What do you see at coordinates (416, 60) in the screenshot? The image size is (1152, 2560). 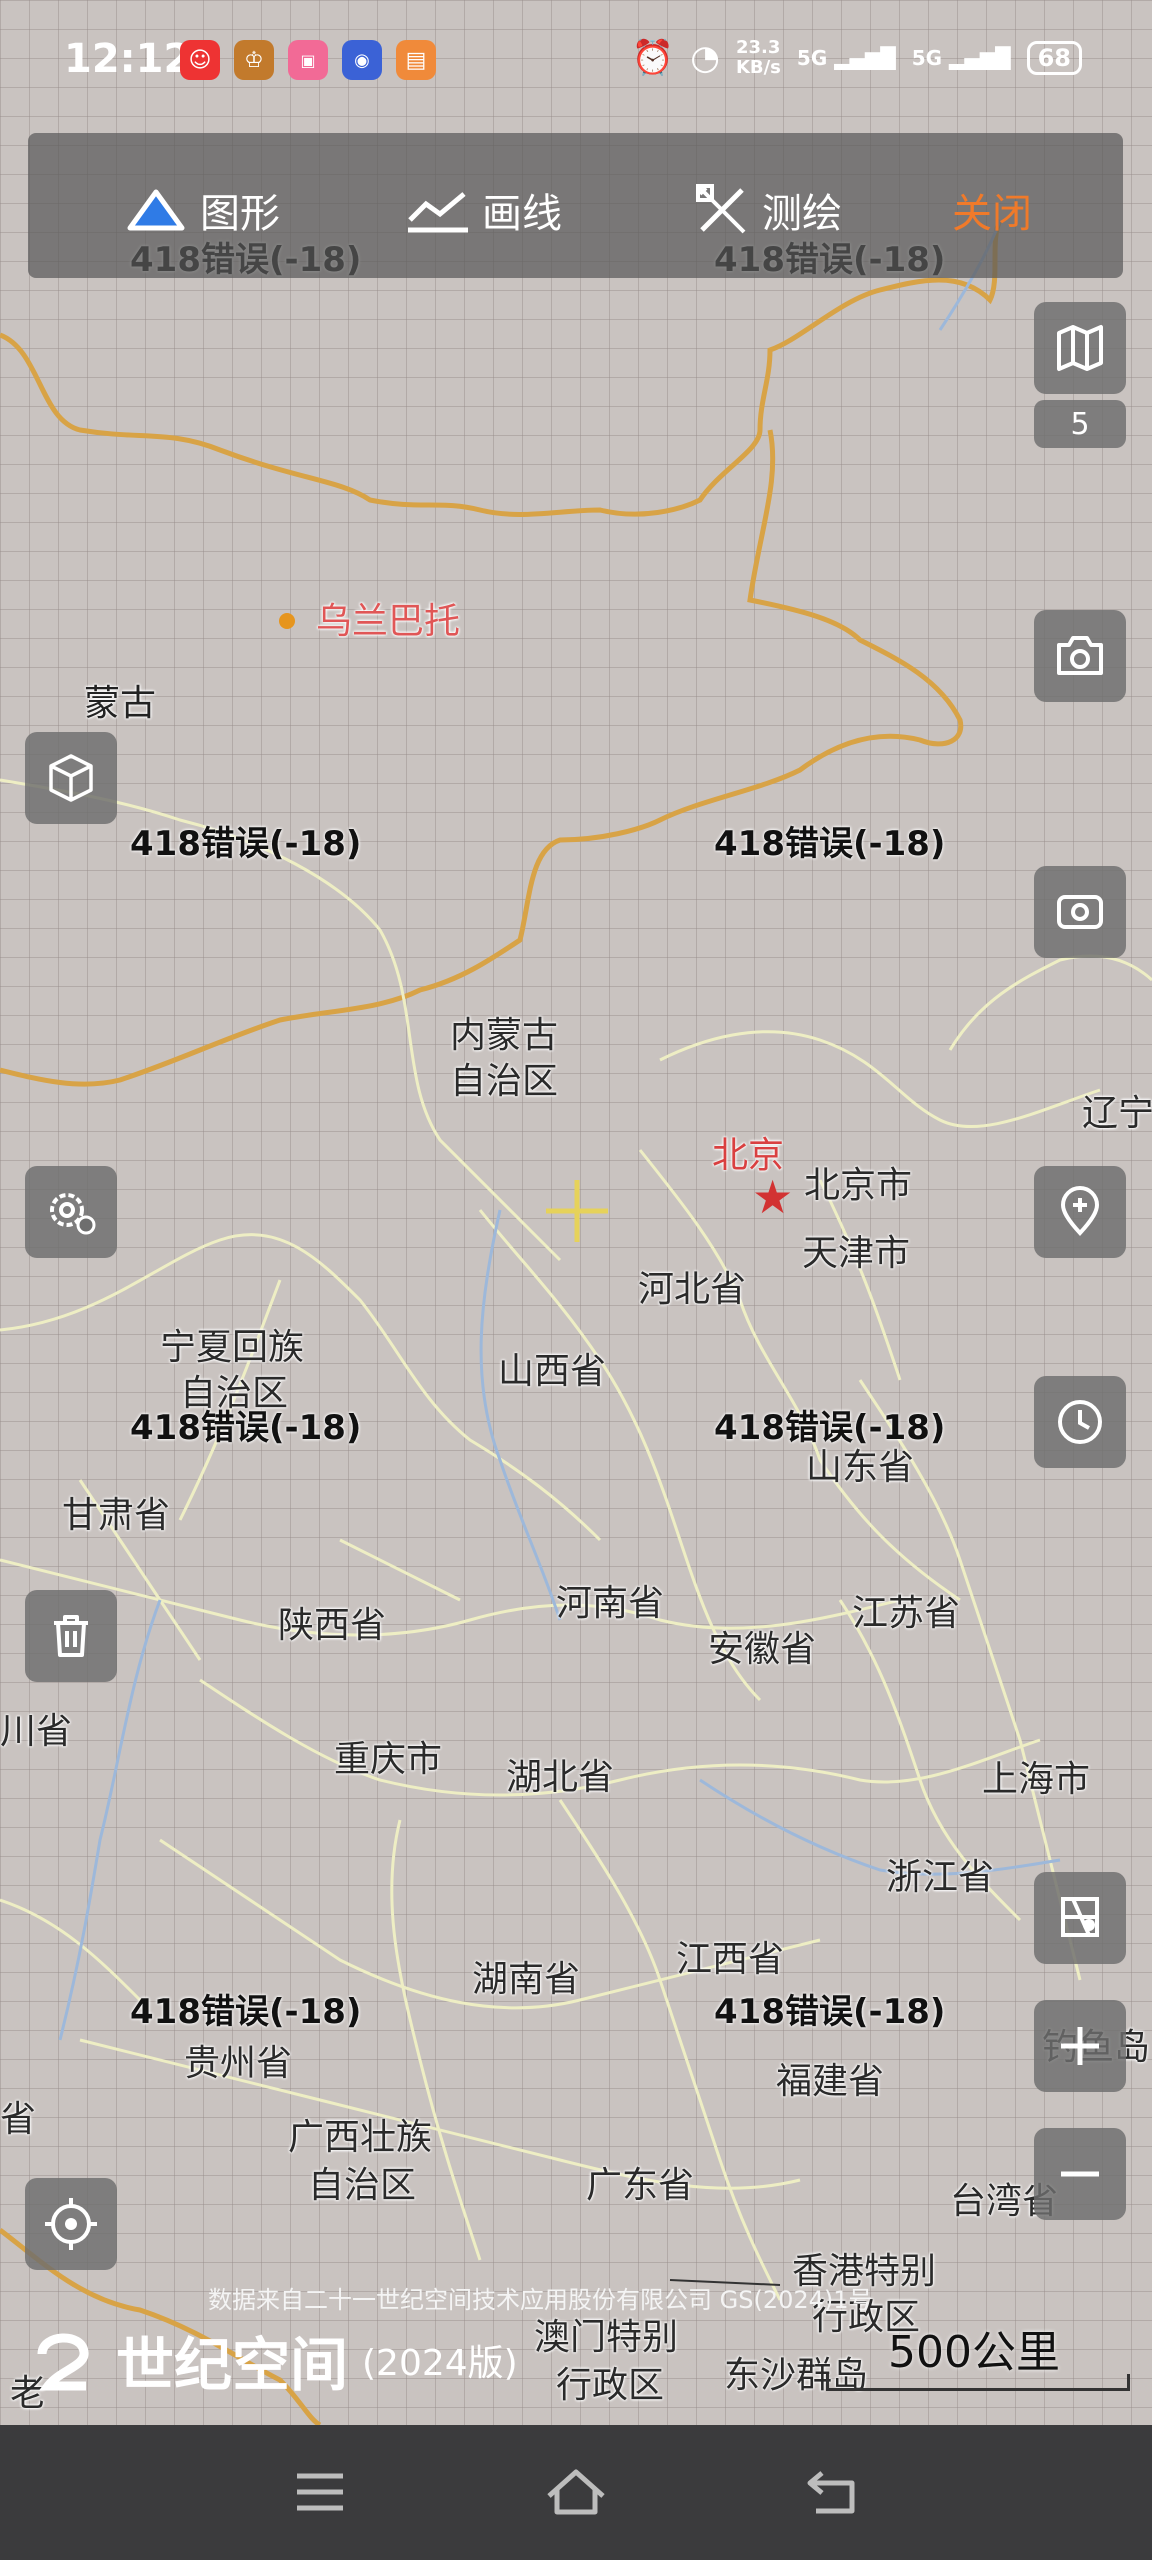 I see `note-app-icon: ▤` at bounding box center [416, 60].